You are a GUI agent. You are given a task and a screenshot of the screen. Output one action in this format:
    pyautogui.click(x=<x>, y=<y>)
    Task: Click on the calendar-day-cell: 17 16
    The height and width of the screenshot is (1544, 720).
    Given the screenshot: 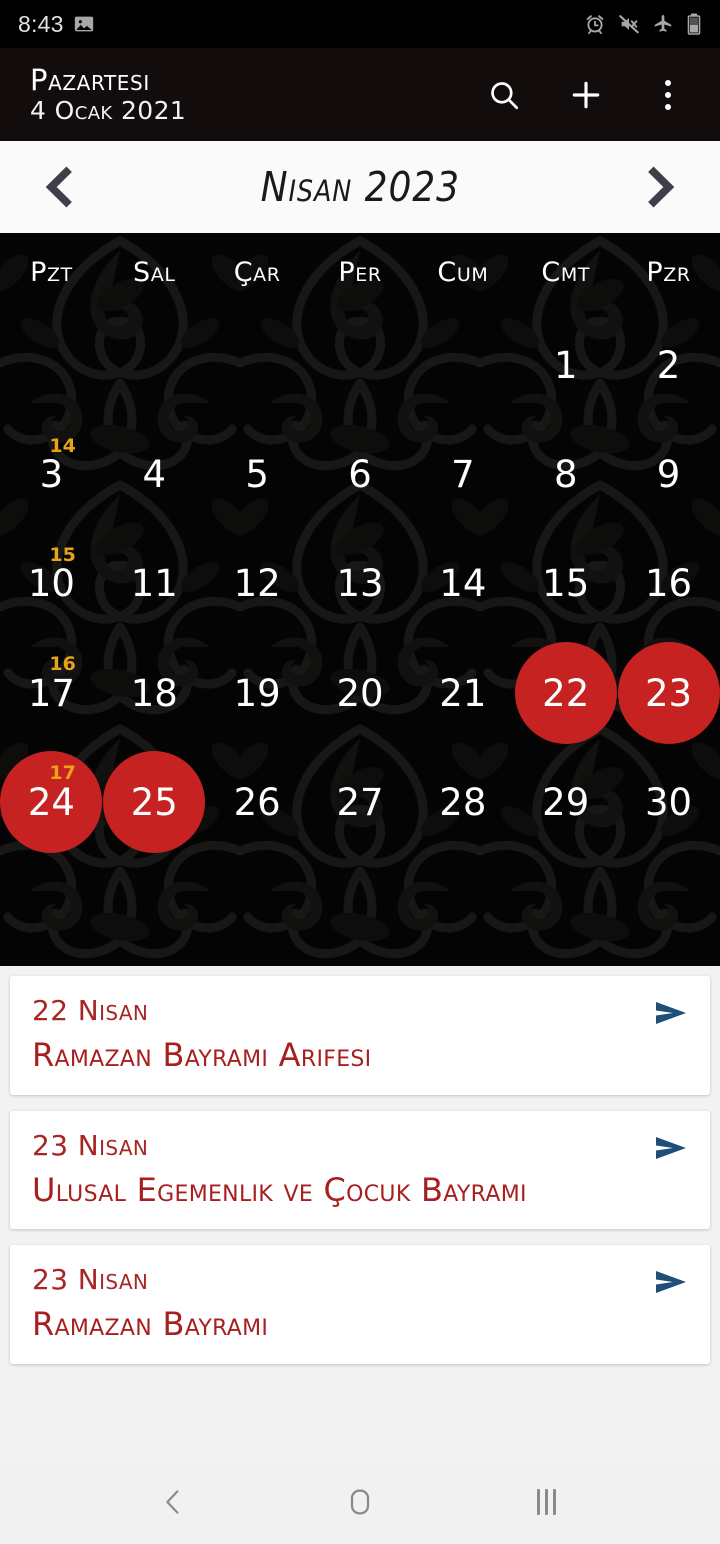 What is the action you would take?
    pyautogui.click(x=51, y=692)
    